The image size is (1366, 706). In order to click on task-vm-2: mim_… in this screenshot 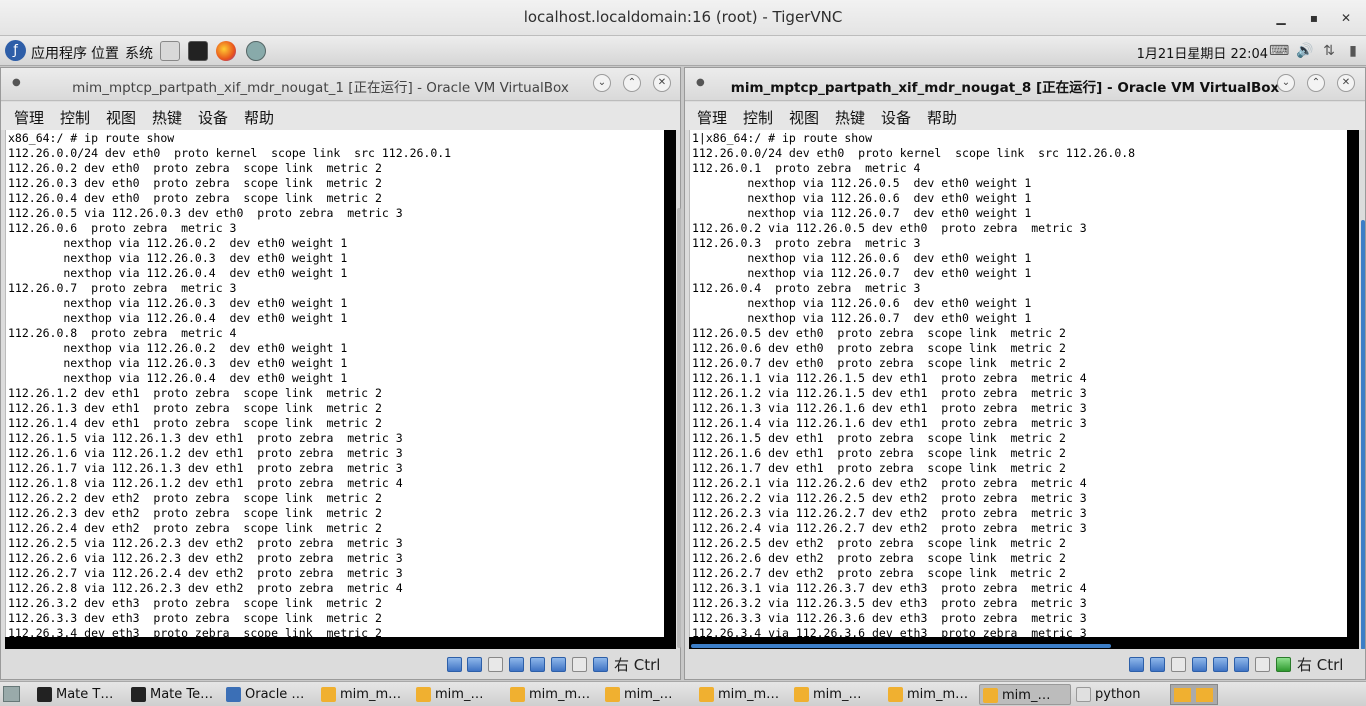, I will do `click(459, 694)`.